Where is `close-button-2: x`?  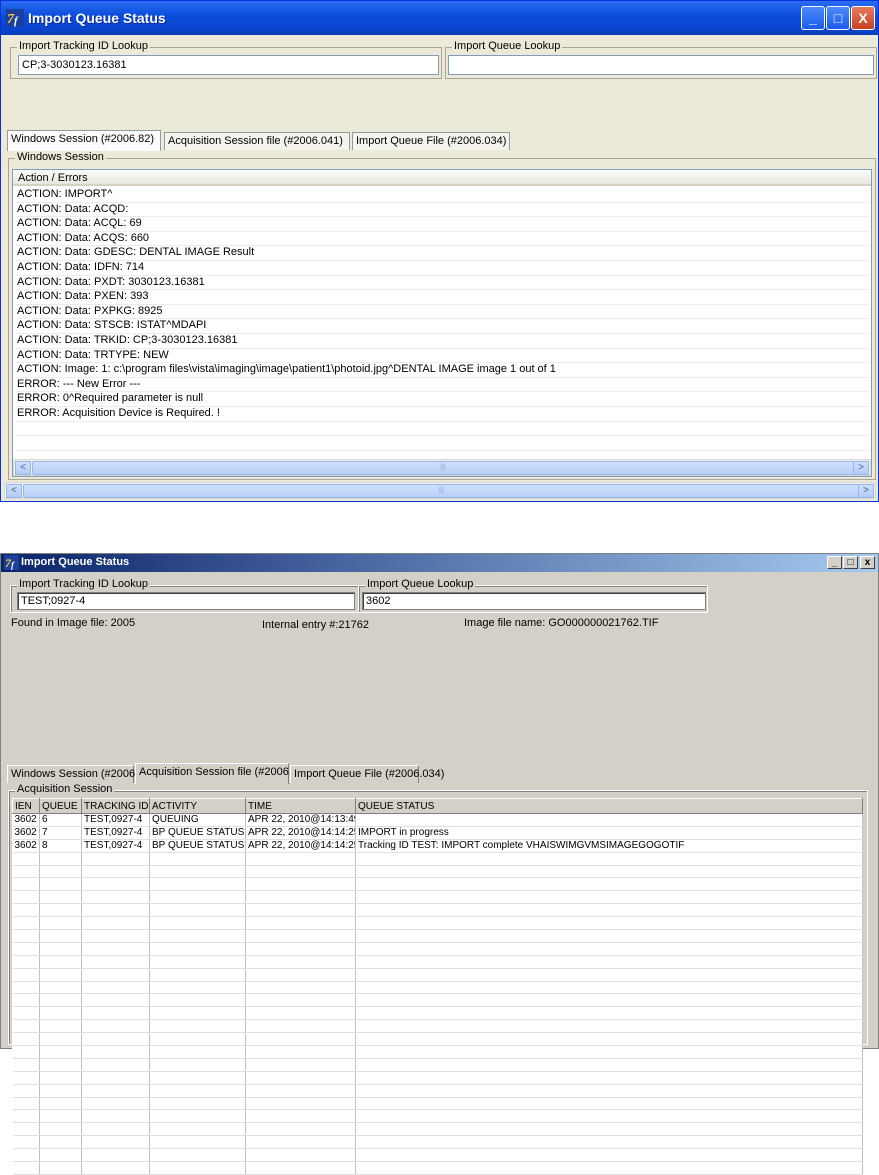 close-button-2: x is located at coordinates (867, 562).